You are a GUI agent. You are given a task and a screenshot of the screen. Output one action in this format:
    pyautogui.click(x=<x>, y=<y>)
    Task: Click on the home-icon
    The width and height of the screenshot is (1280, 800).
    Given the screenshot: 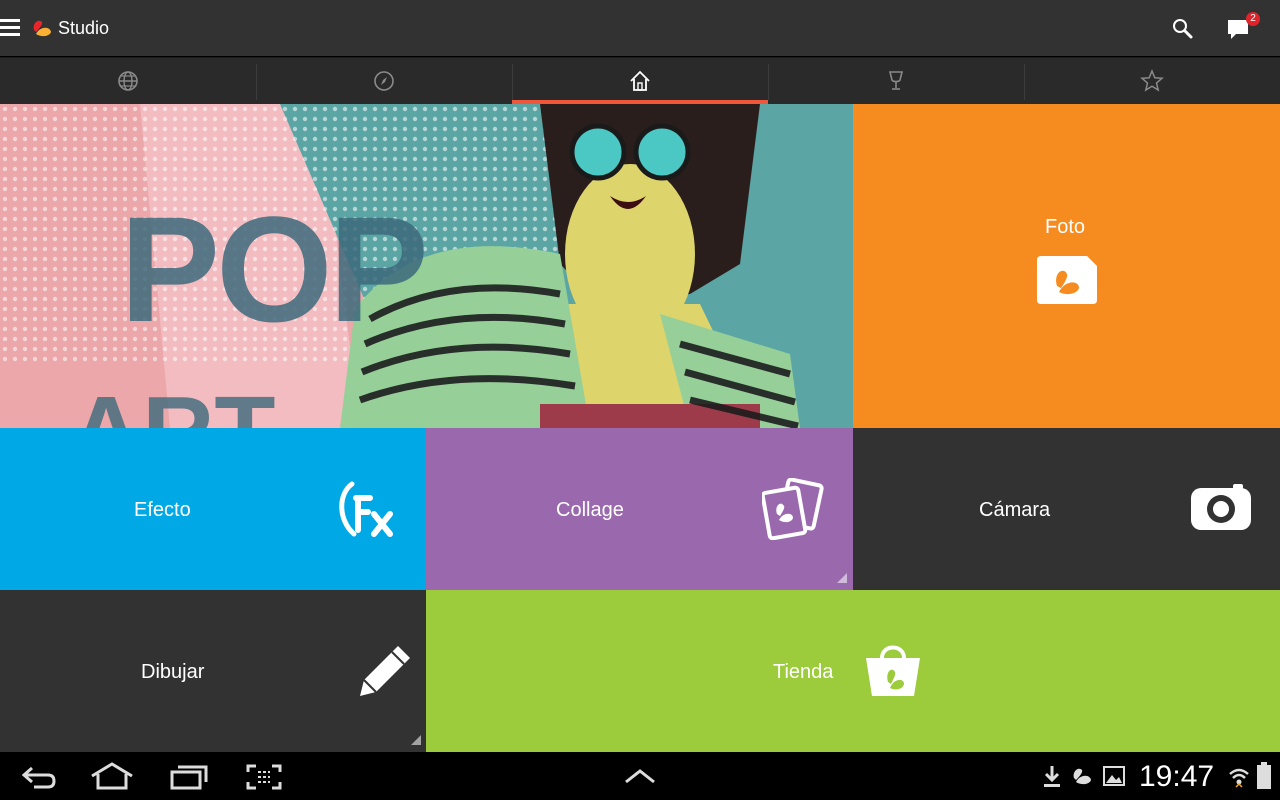 What is the action you would take?
    pyautogui.click(x=640, y=80)
    